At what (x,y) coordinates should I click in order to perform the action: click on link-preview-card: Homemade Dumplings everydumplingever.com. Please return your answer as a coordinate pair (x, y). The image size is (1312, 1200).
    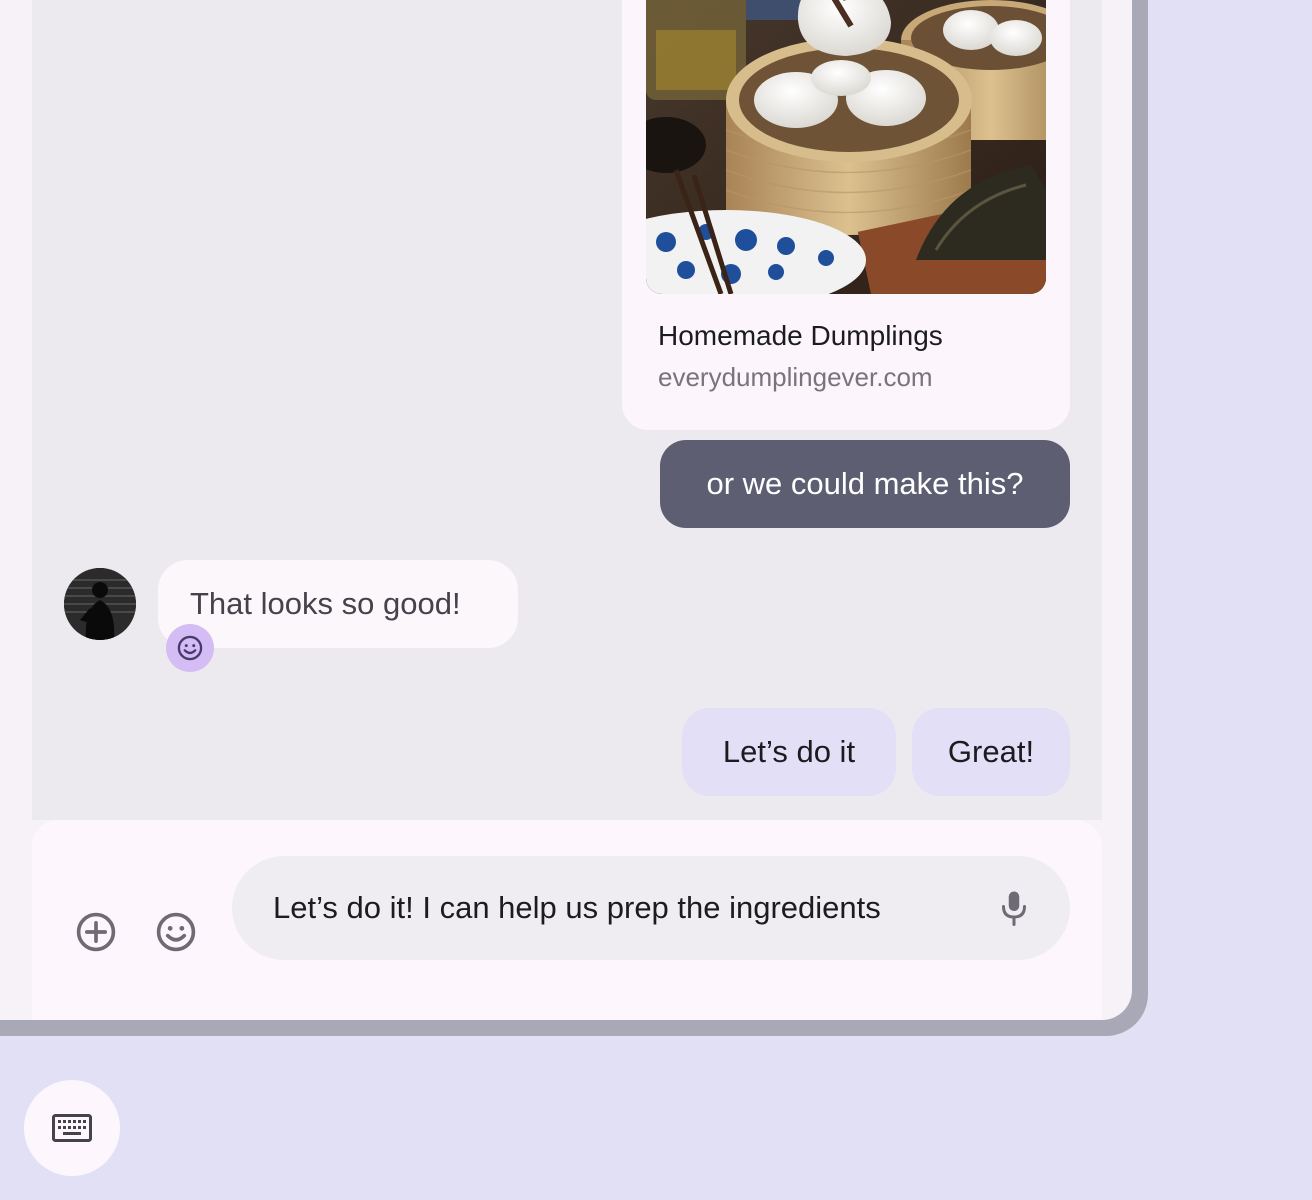
    Looking at the image, I should click on (846, 215).